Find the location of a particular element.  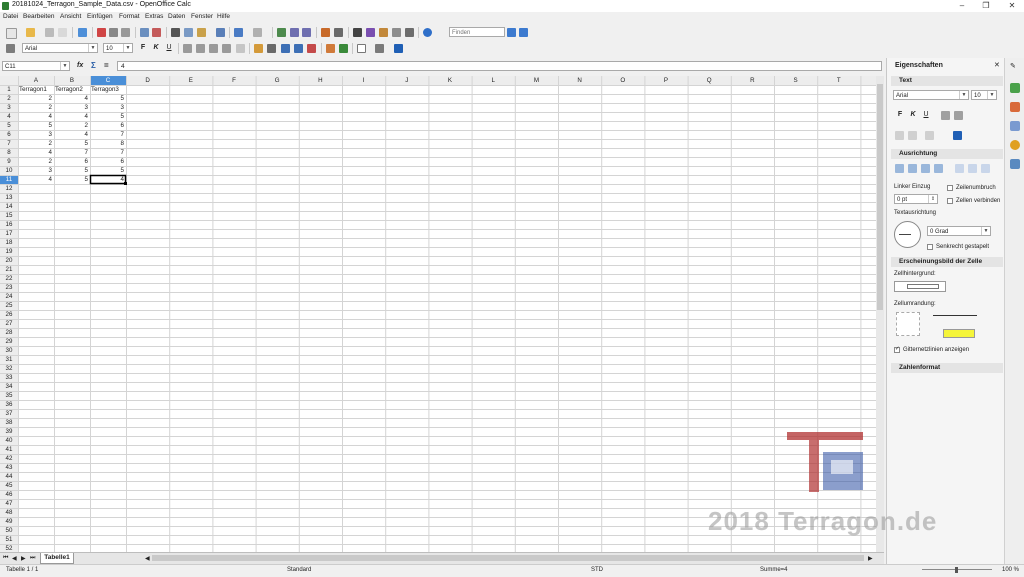

borders-icon is located at coordinates (361, 48).